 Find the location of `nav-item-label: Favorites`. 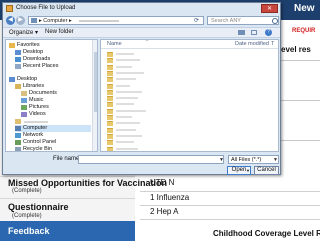

nav-item-label: Favorites is located at coordinates (28, 45).